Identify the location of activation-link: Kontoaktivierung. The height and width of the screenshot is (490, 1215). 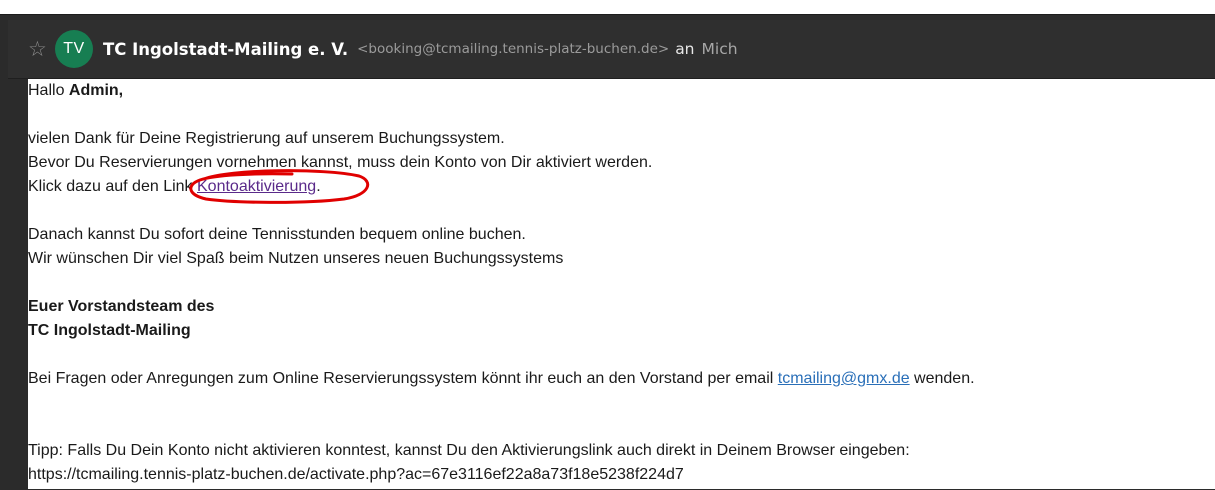
(256, 186).